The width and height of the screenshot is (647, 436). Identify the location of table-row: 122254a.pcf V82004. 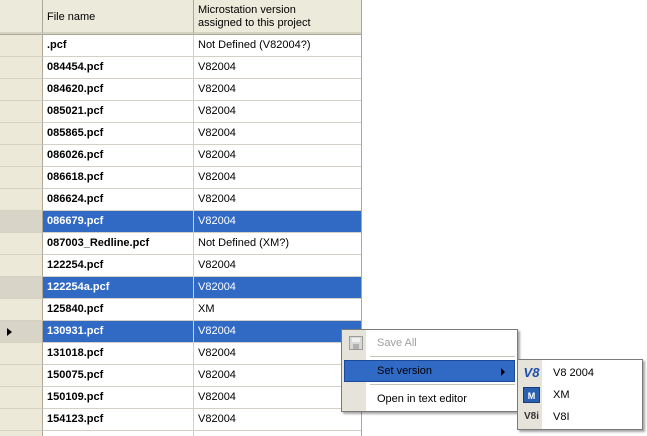
(181, 288).